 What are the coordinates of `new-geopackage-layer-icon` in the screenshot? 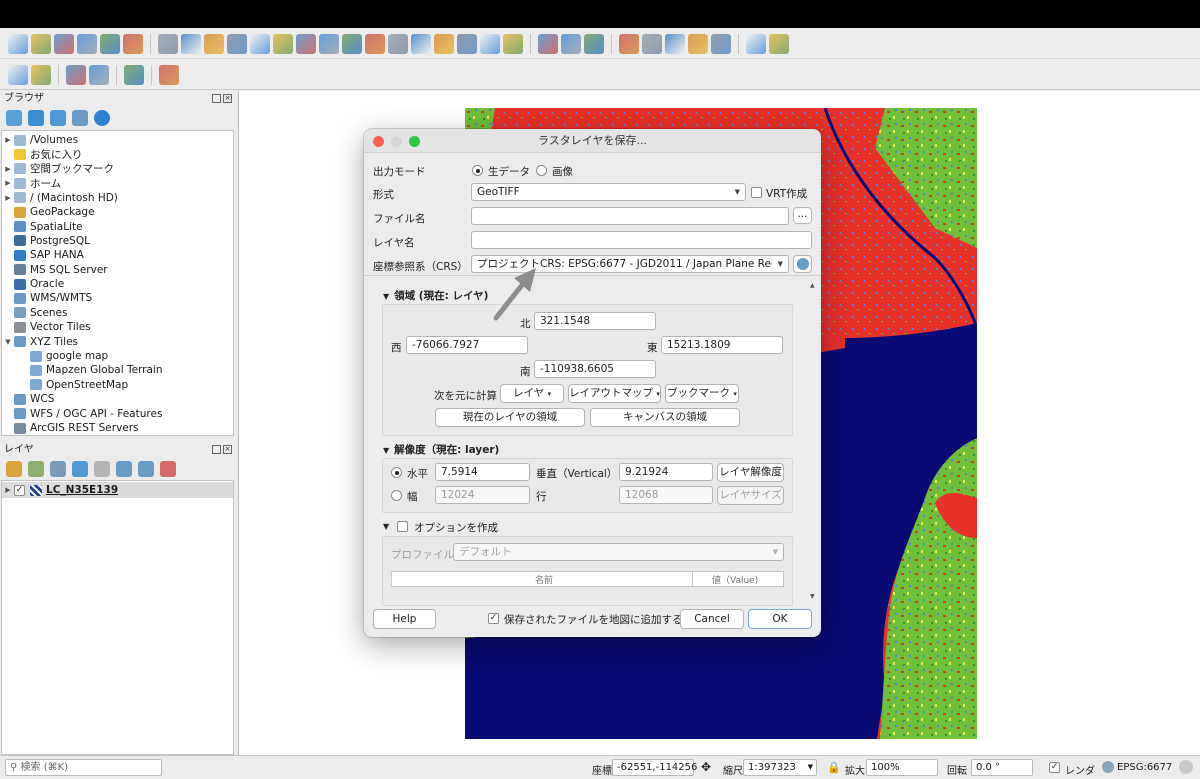 It's located at (41, 74).